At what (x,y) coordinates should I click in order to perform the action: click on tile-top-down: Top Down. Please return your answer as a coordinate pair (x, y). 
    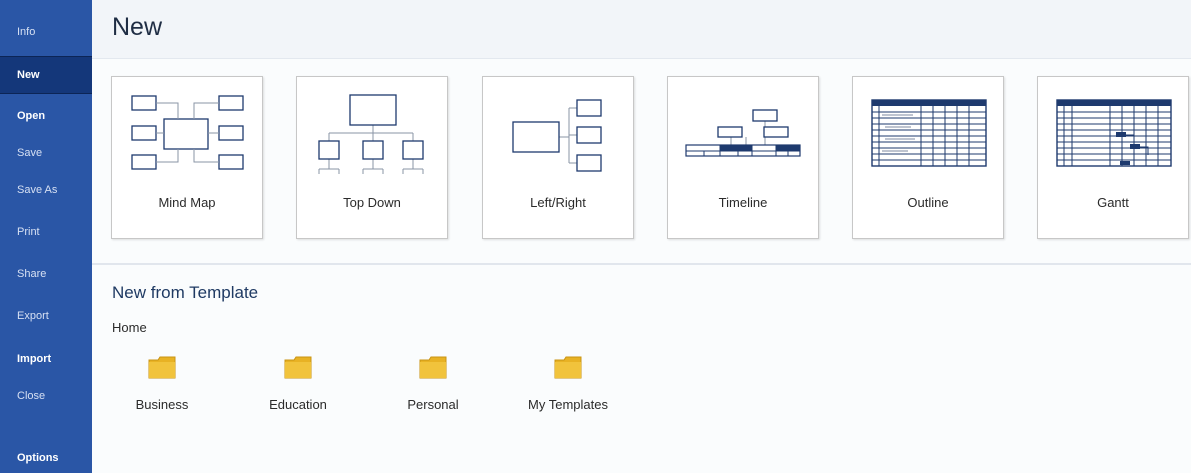
    Looking at the image, I should click on (372, 157).